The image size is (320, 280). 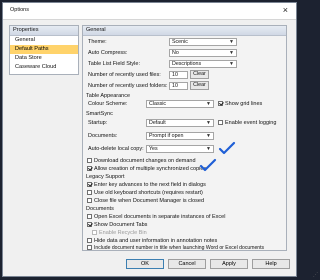 I want to click on show-document-tabs-checkbox: Show Document Tabs, so click(x=117, y=224).